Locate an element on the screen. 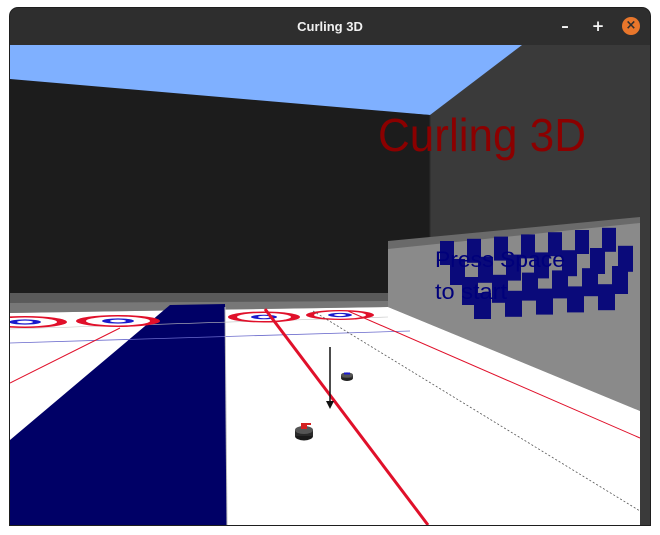 This screenshot has height=535, width=660. window-title: Curling 3D is located at coordinates (330, 26).